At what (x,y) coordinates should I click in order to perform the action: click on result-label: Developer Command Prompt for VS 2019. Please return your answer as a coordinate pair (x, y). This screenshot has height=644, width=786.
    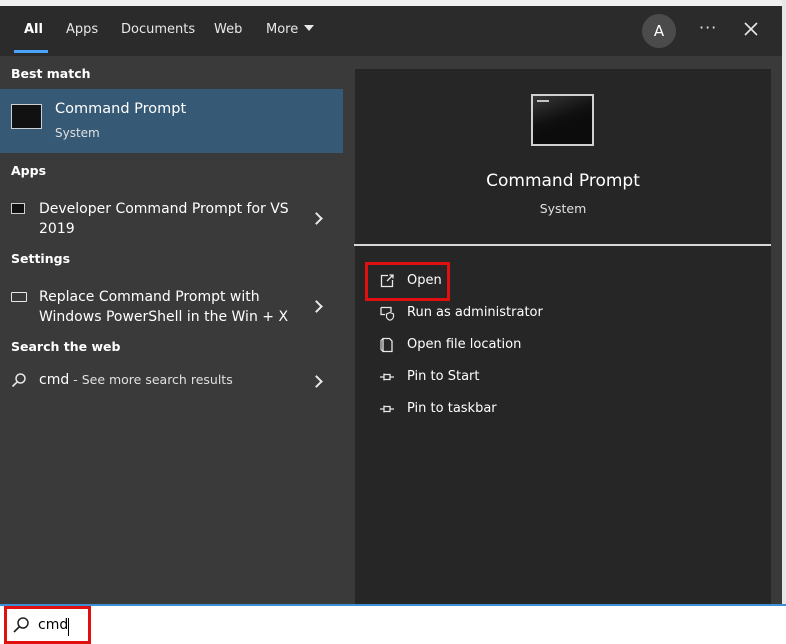
    Looking at the image, I should click on (164, 219).